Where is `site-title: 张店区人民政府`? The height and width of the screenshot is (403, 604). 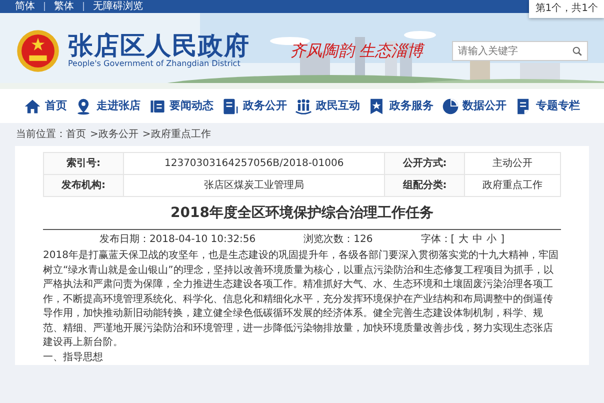 site-title: 张店区人民政府 is located at coordinates (159, 45).